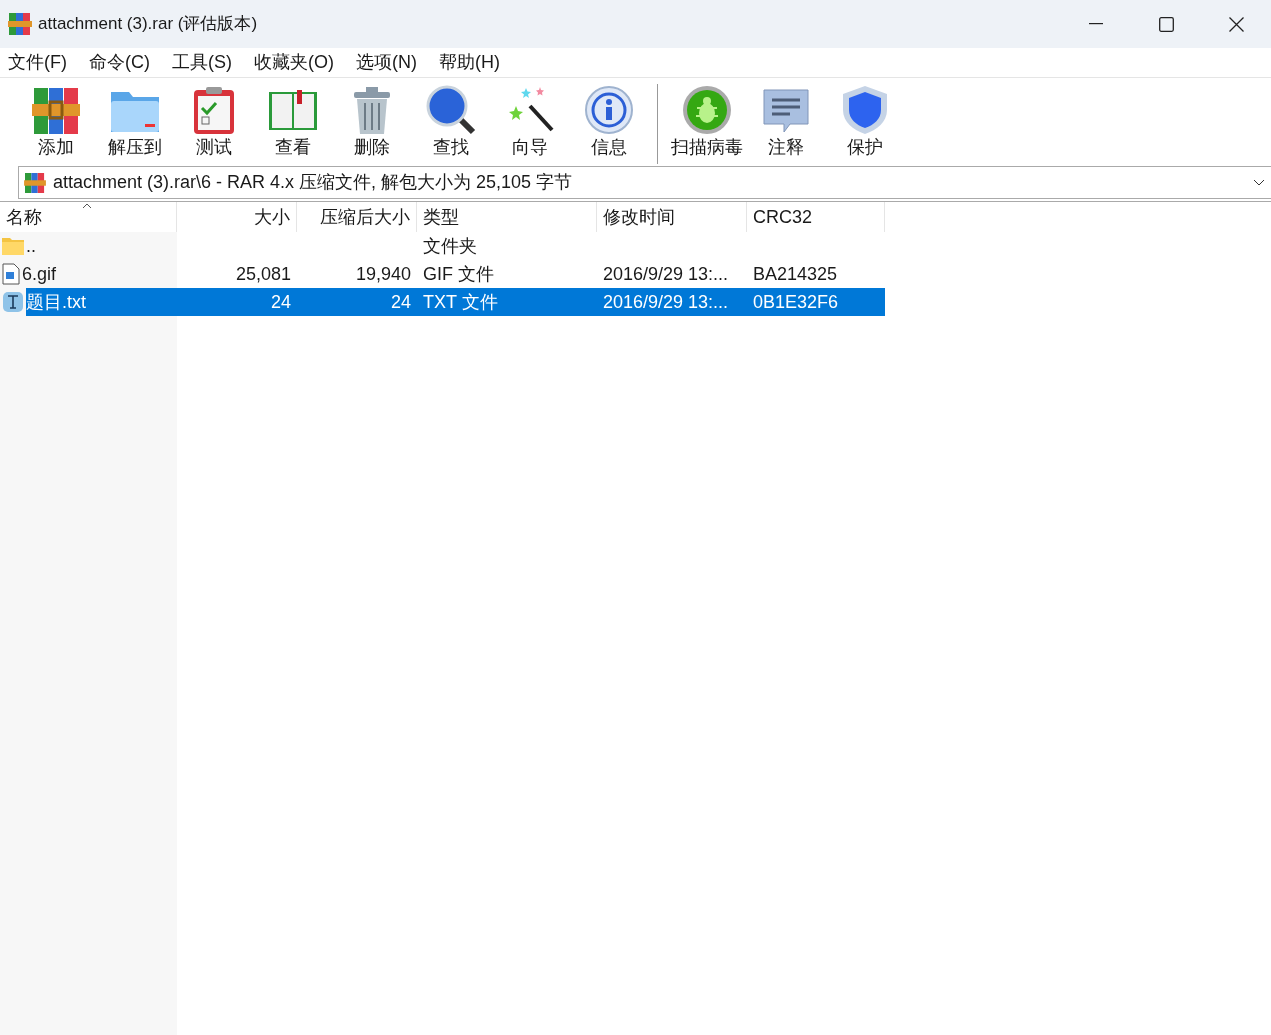 The image size is (1271, 1035). I want to click on archive-icon, so click(35, 182).